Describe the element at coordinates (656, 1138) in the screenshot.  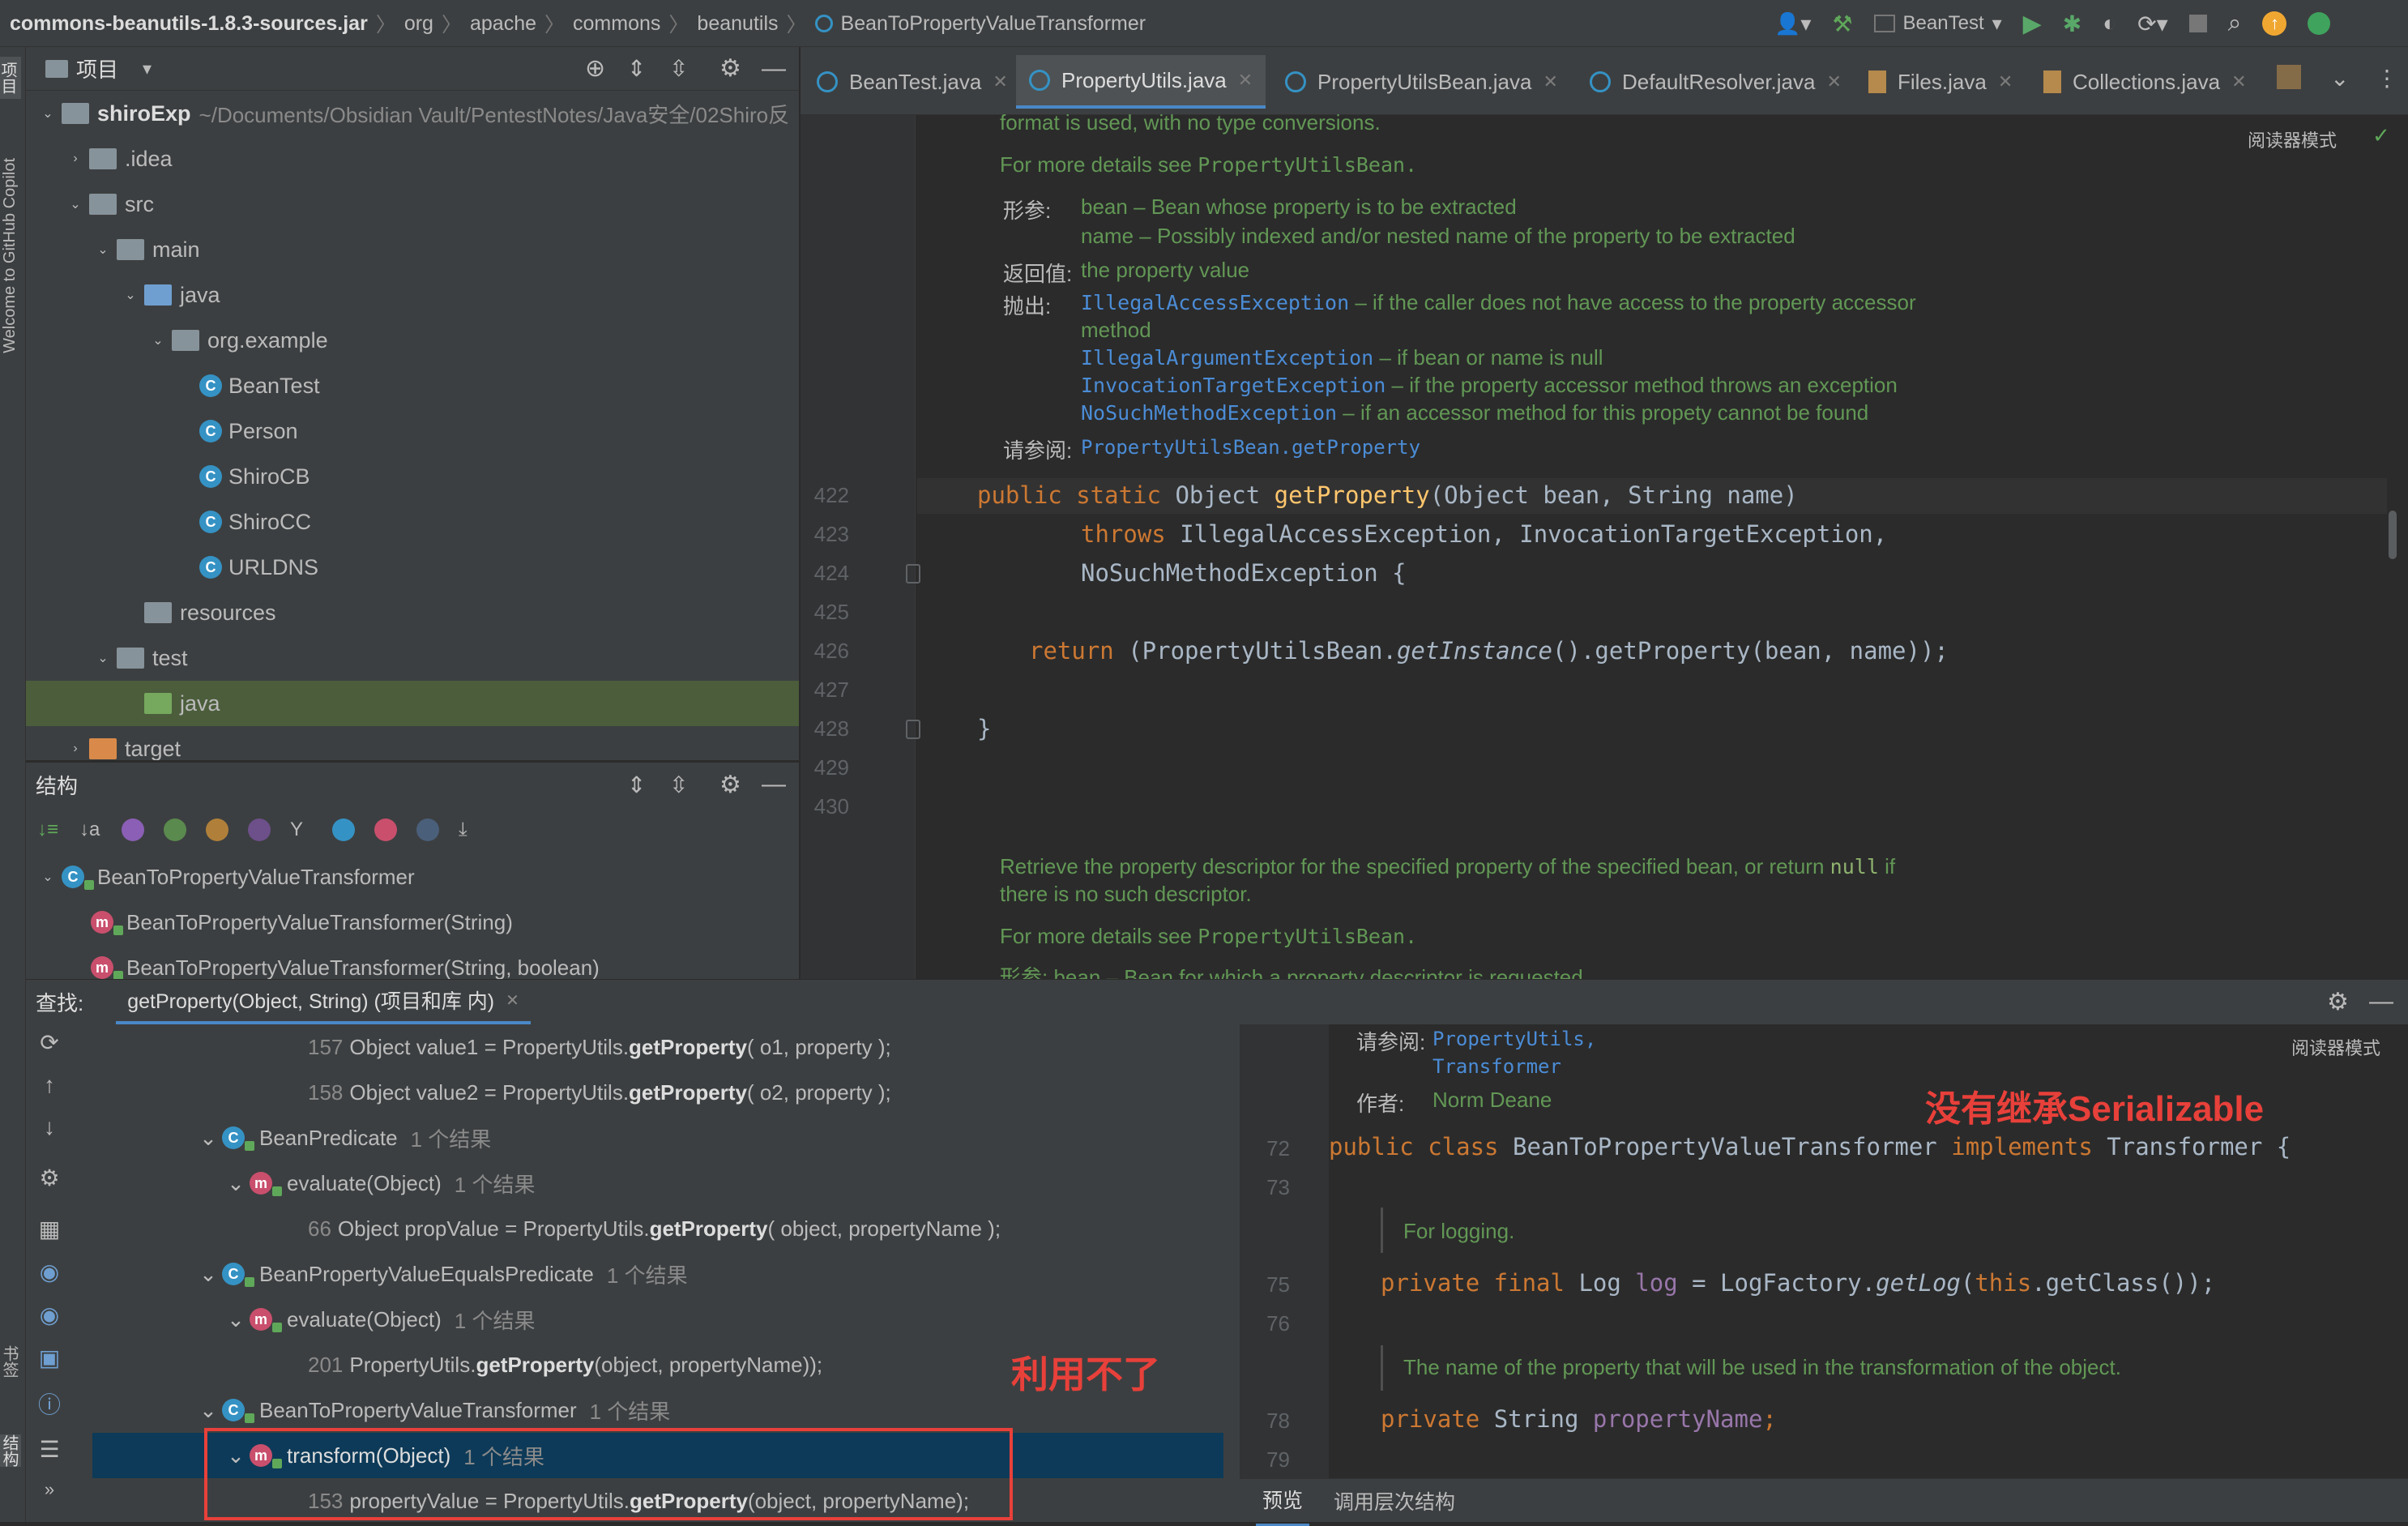
I see `result-class: ⌄ C BeanPredicate 1 个结果` at that location.